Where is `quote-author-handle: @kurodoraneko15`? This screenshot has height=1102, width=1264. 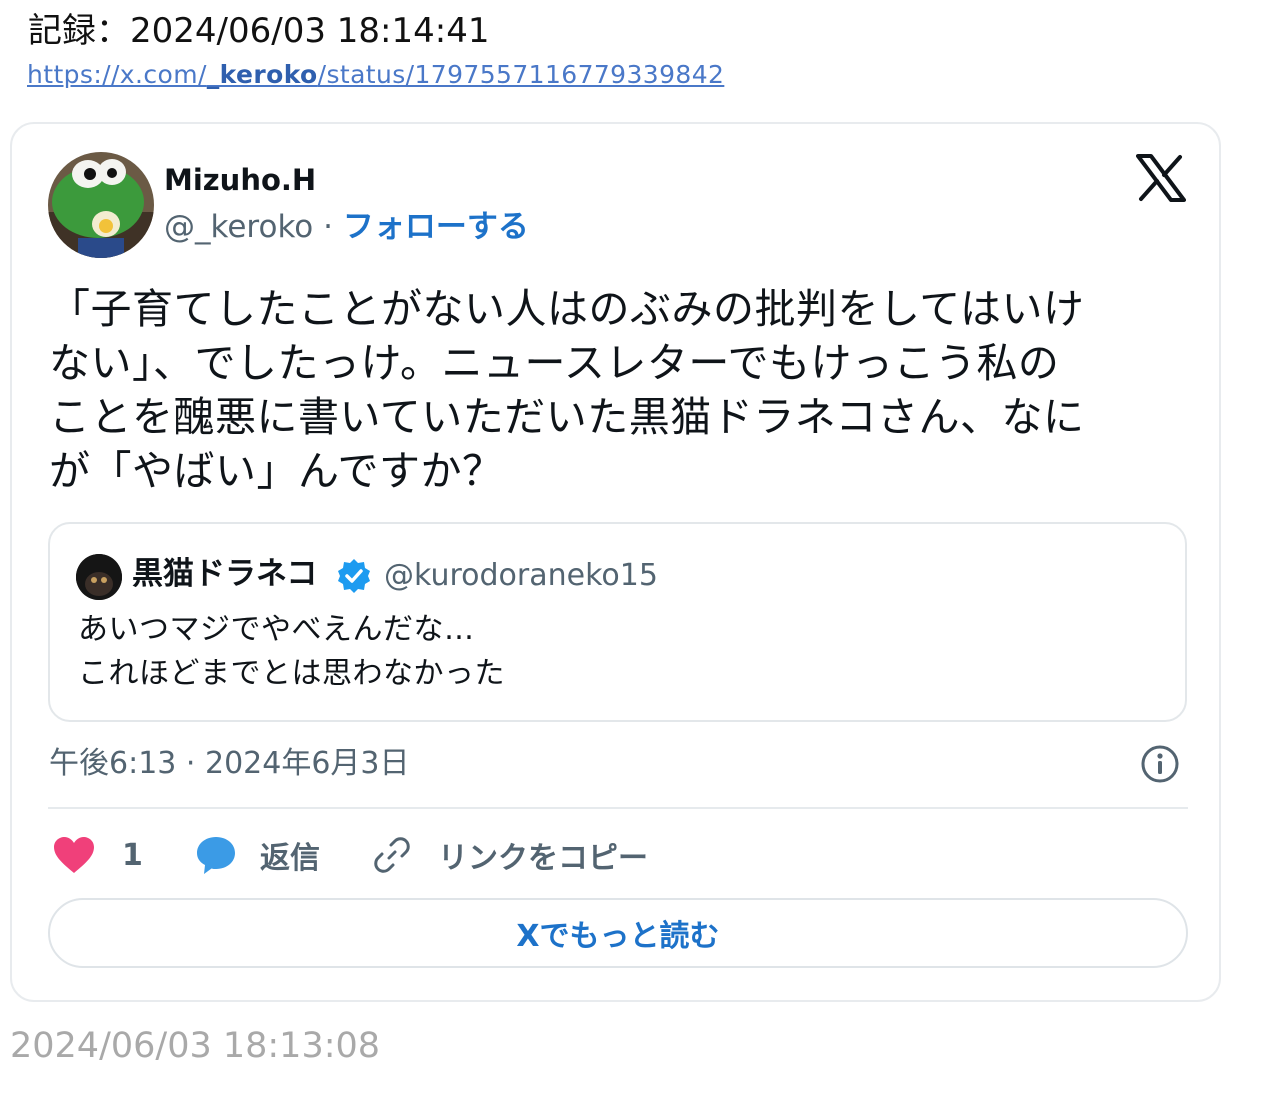
quote-author-handle: @kurodoraneko15 is located at coordinates (521, 575).